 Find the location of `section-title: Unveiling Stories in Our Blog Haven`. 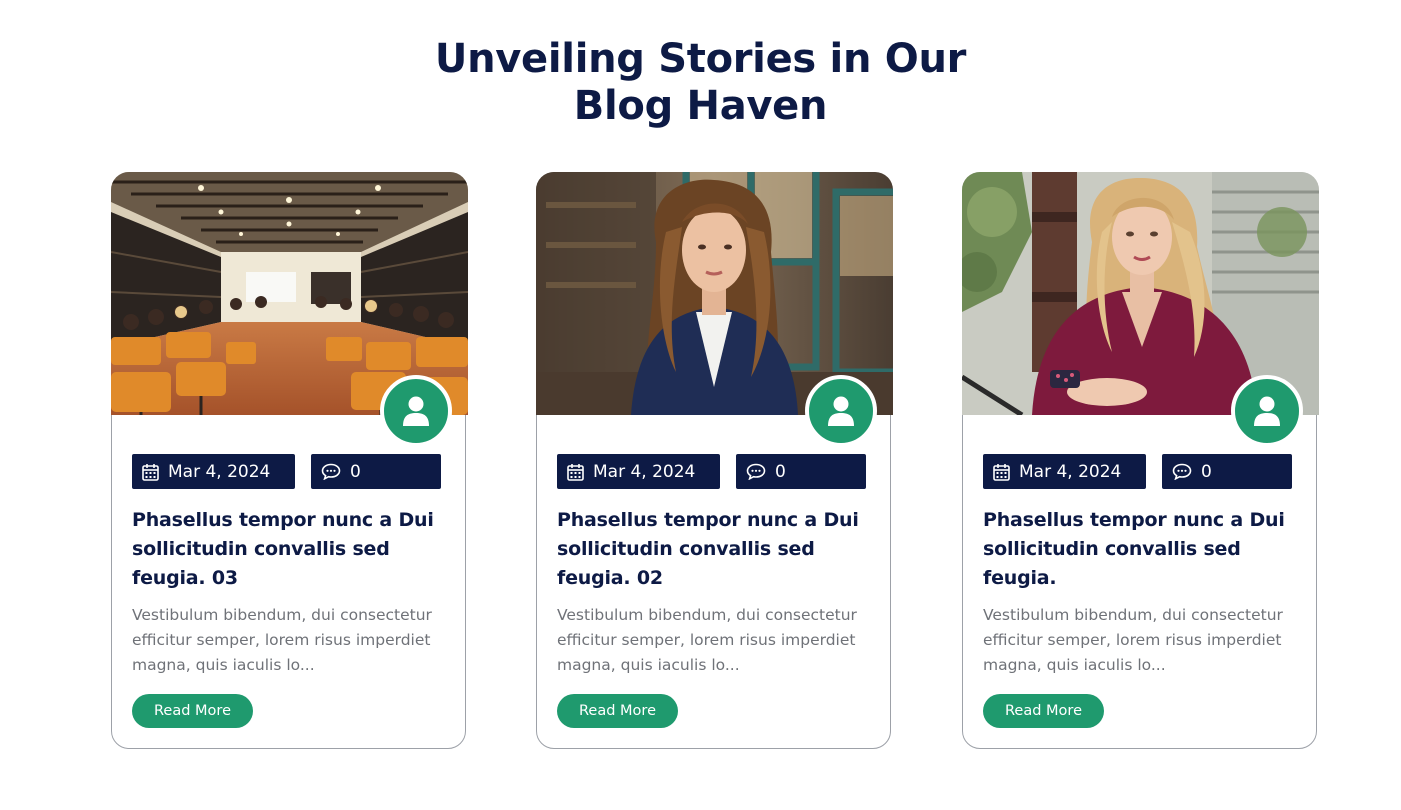

section-title: Unveiling Stories in Our Blog Haven is located at coordinates (700, 83).